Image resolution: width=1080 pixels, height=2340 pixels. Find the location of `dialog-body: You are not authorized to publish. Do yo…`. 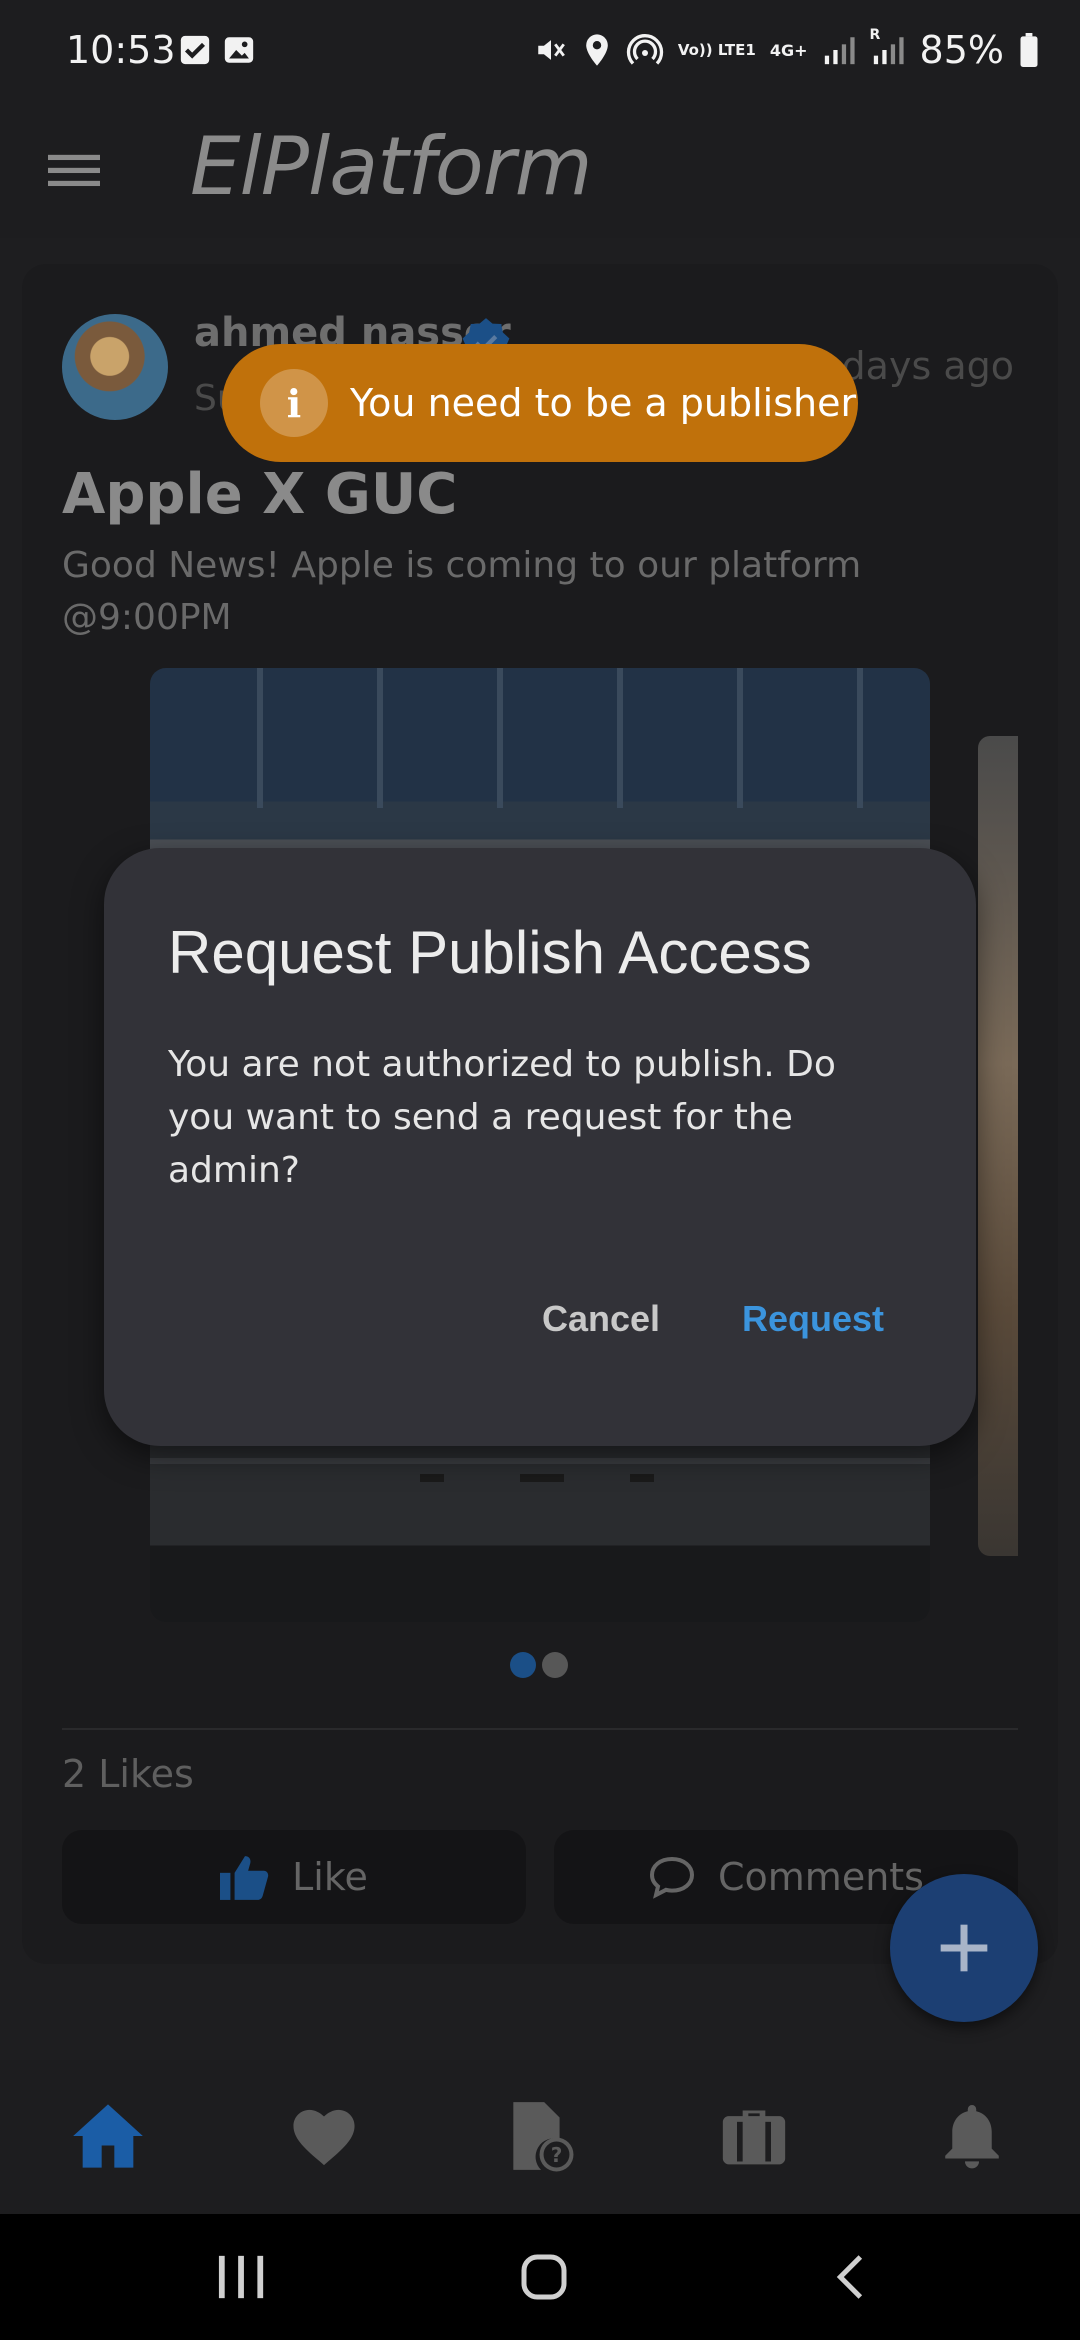

dialog-body: You are not authorized to publish. Do yo… is located at coordinates (502, 1117).